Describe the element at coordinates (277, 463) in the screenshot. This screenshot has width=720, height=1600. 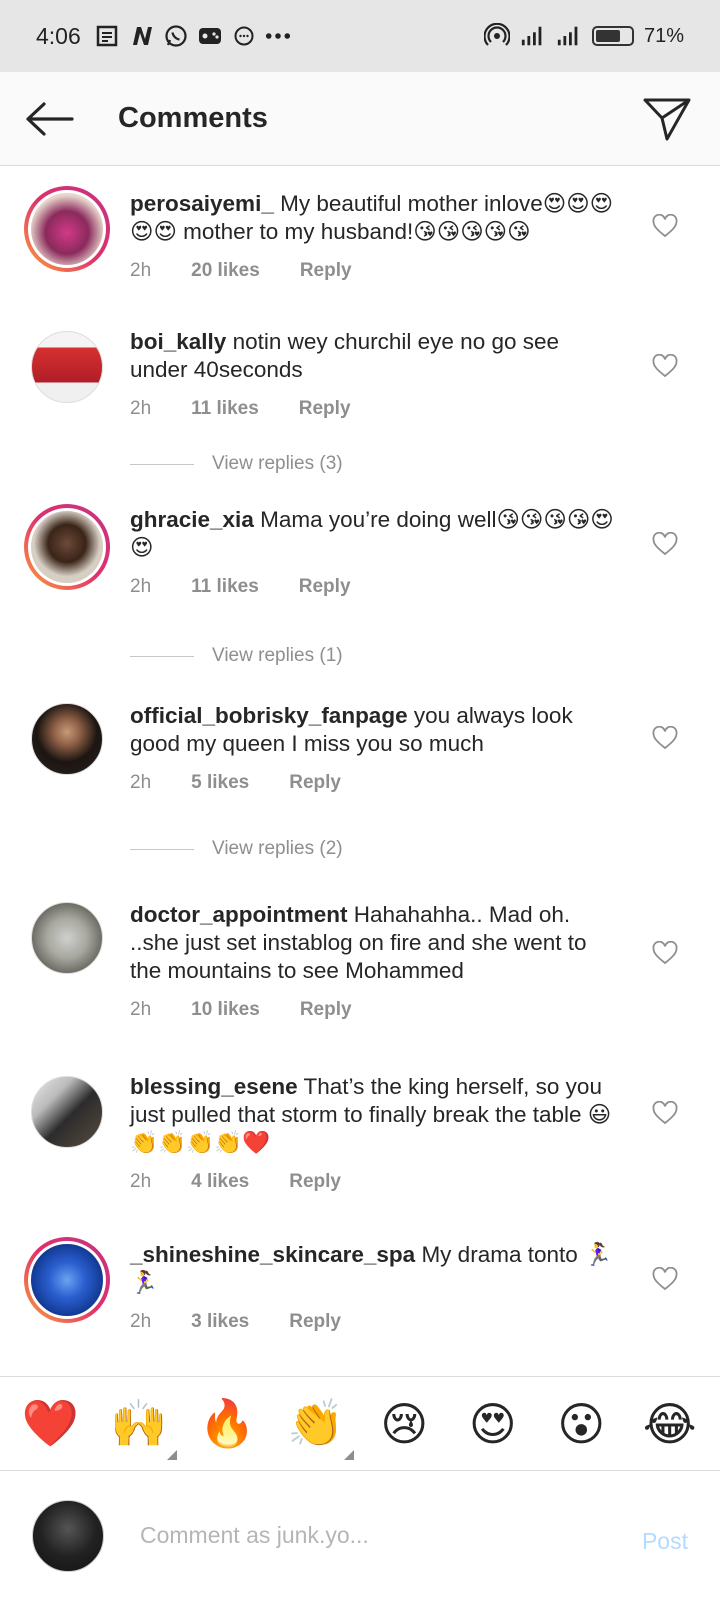
I see `view-replies-label: View replies (3)` at that location.